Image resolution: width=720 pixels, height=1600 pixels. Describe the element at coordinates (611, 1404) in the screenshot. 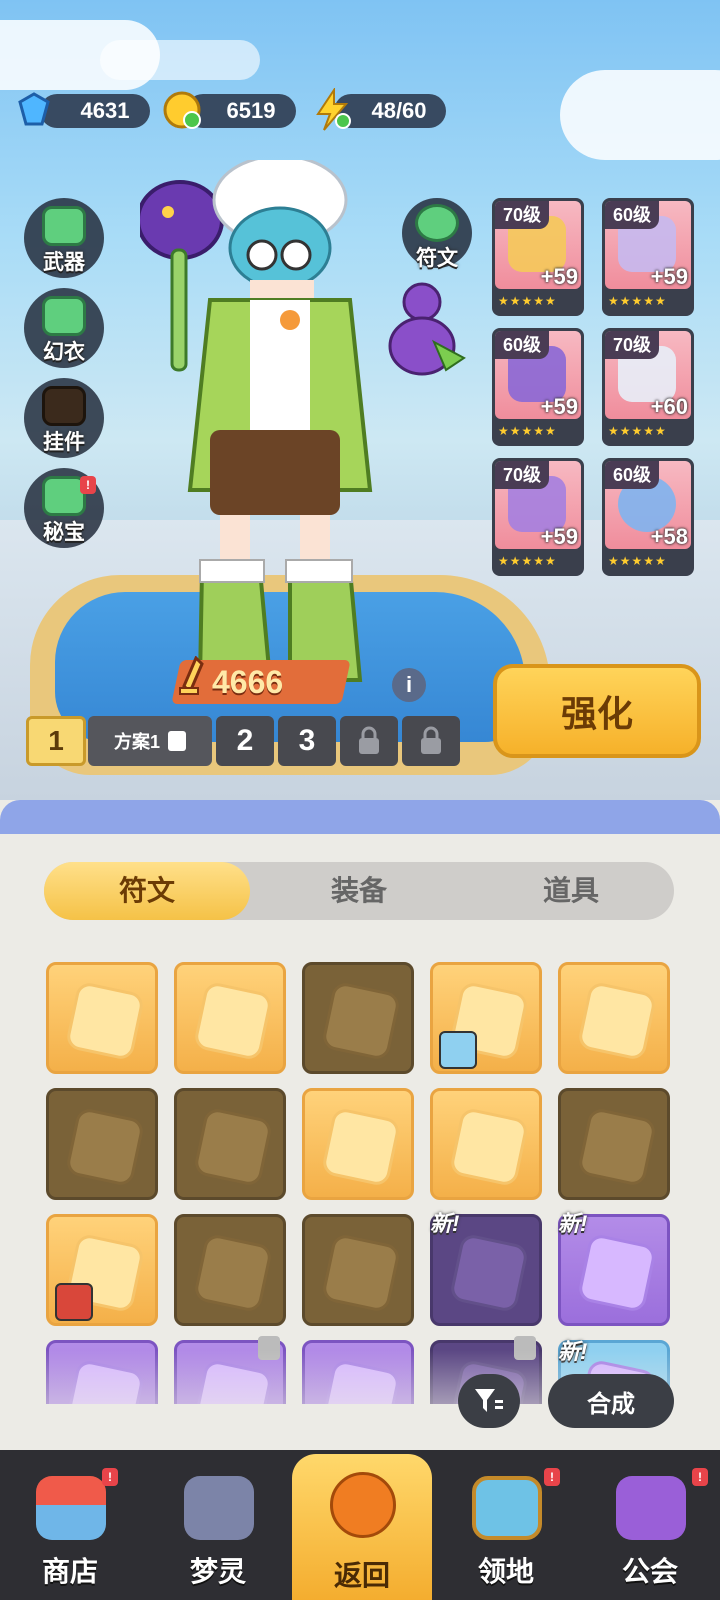

I see `combine-label: 合成` at that location.